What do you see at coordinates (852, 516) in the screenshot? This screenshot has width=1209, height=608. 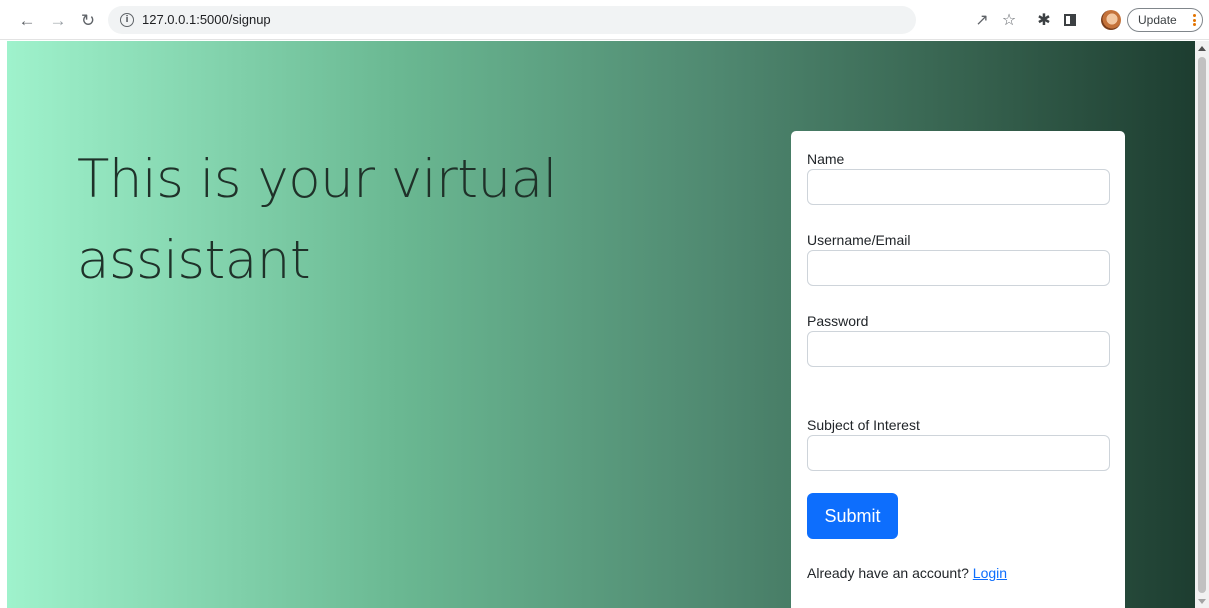 I see `submit-button: Submit` at bounding box center [852, 516].